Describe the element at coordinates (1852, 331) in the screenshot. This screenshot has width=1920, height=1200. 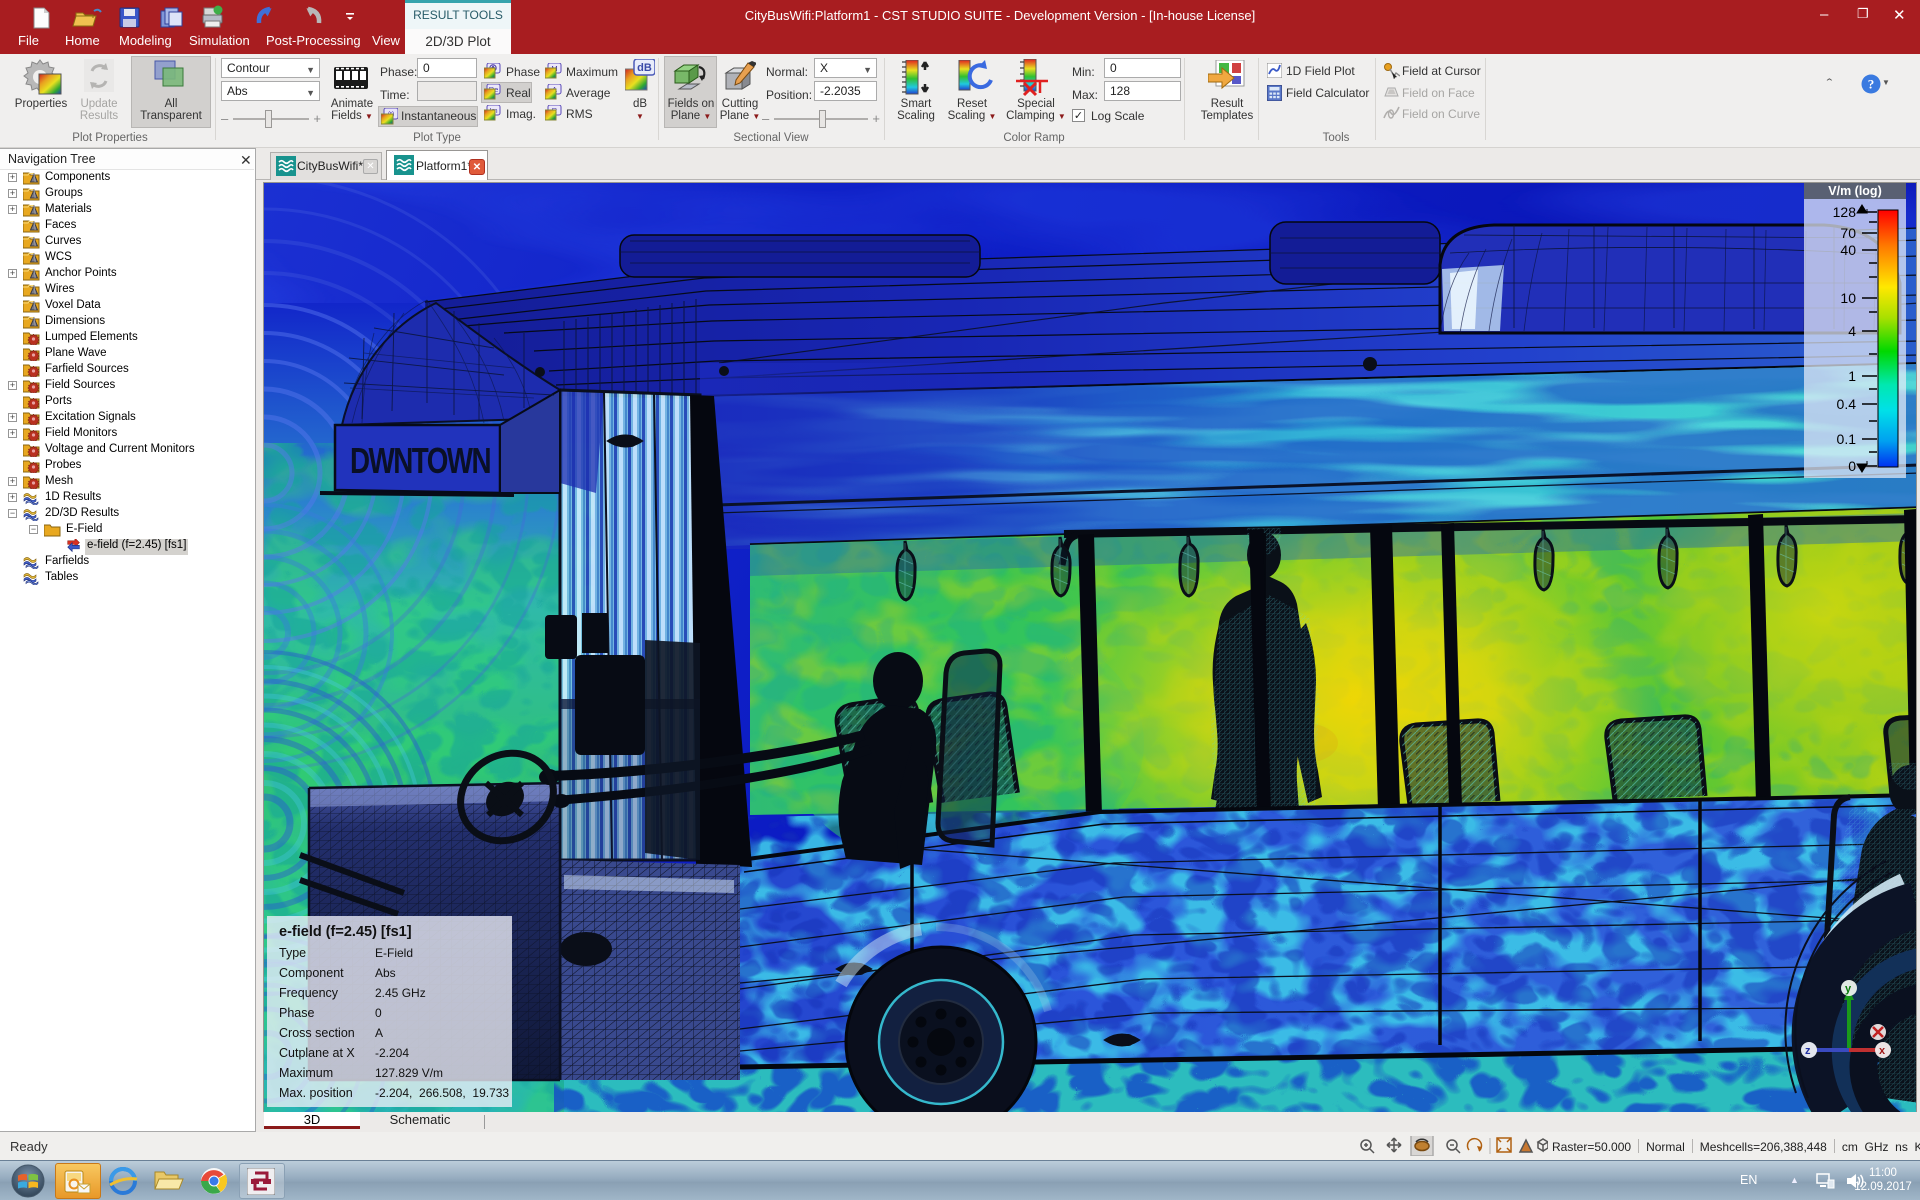
I see `svg-text: 4` at that location.